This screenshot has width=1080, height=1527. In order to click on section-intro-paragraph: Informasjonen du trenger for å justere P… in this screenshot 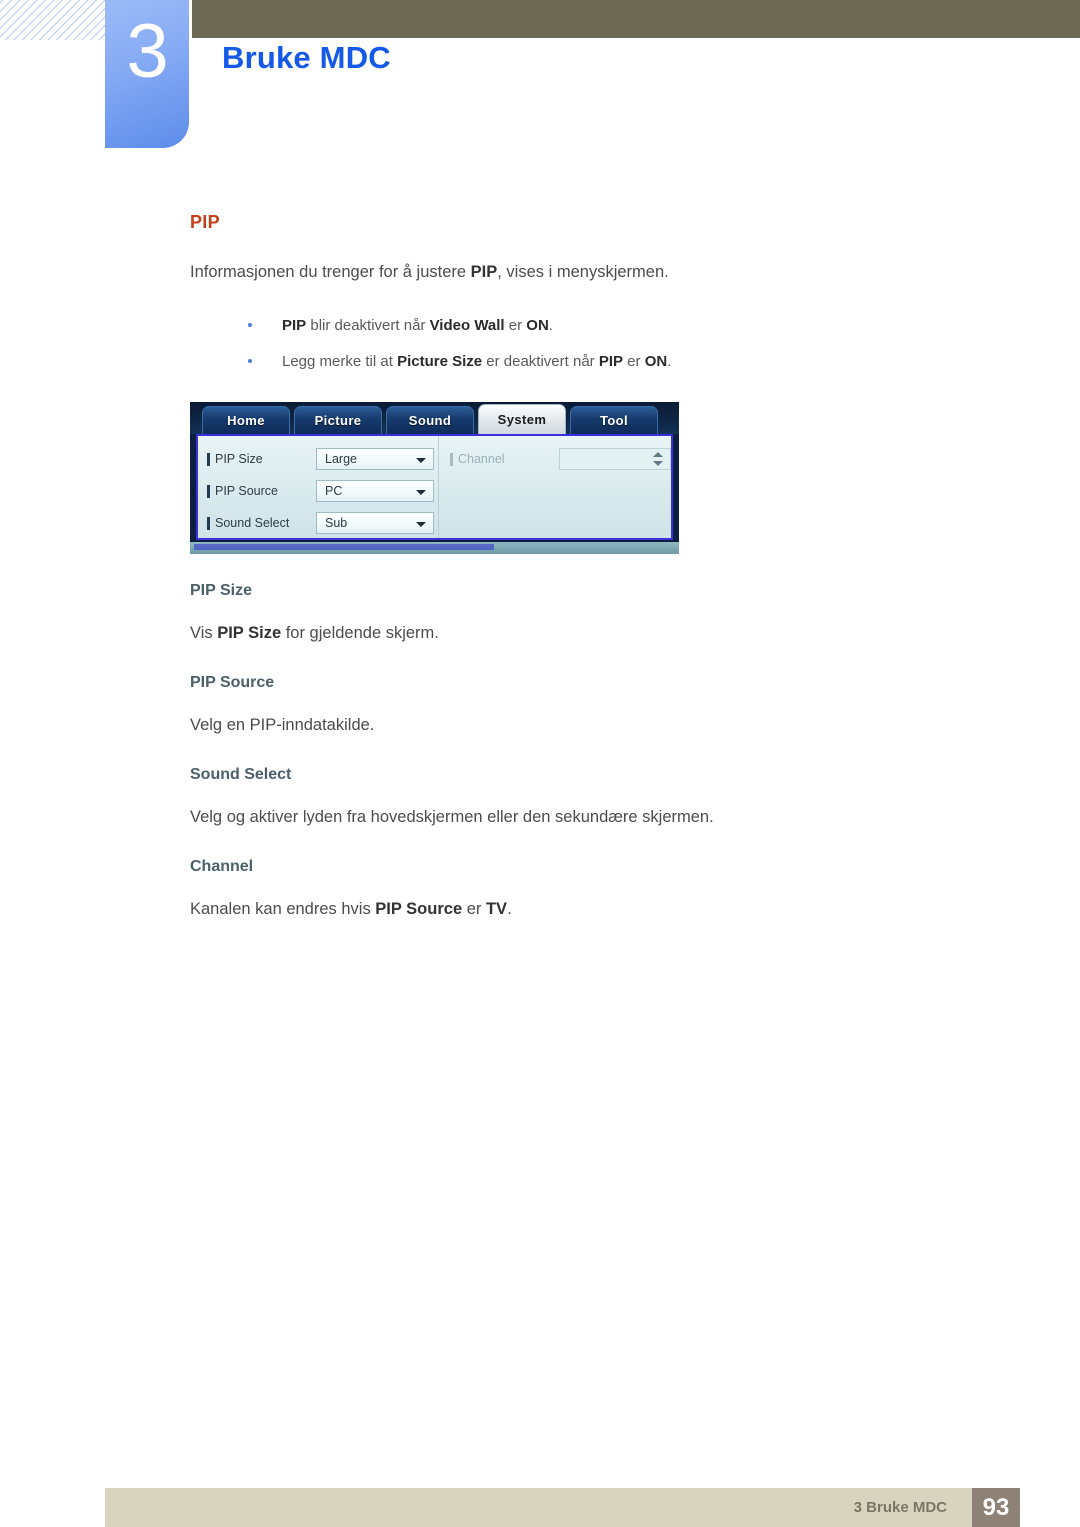, I will do `click(605, 273)`.